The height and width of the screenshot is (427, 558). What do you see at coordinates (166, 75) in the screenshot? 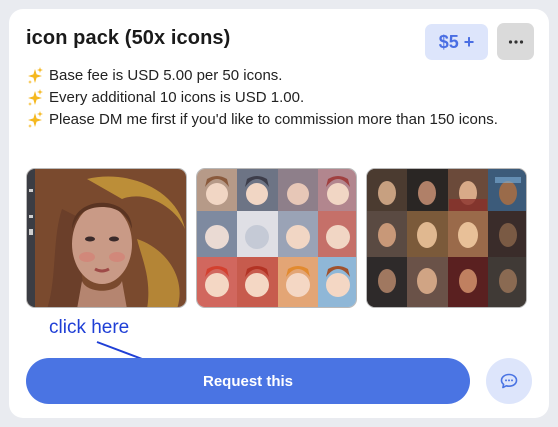
I see `description-text: Base fee is USD 5.00 per 50 icons.` at bounding box center [166, 75].